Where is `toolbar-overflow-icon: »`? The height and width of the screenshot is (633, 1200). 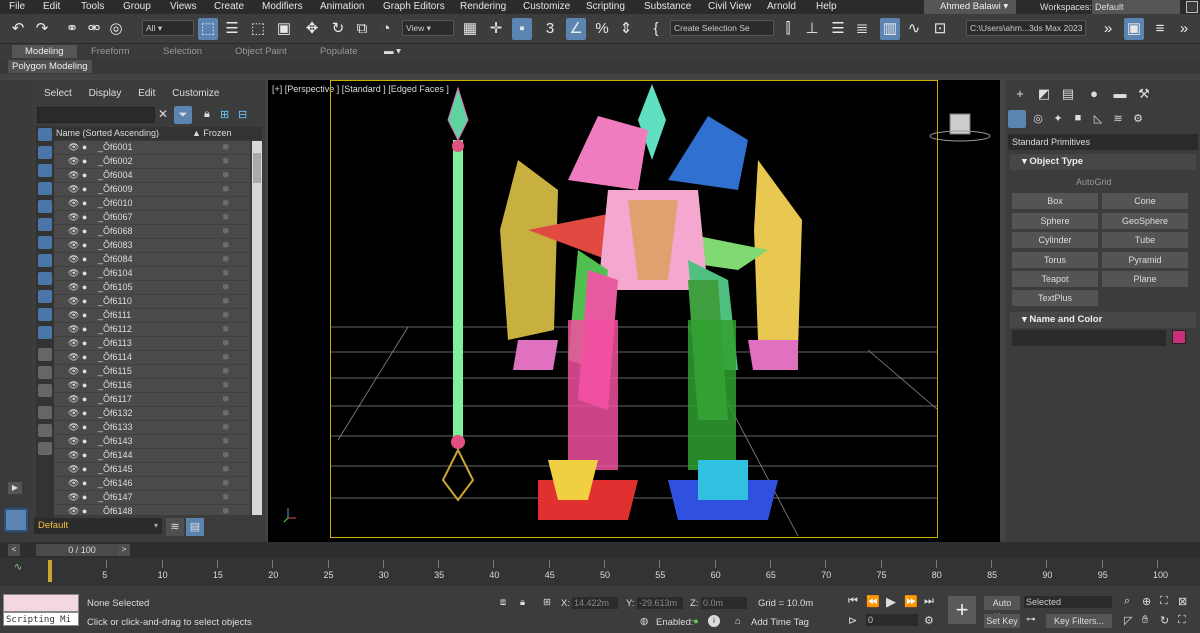
toolbar-overflow-icon: » is located at coordinates (1108, 29).